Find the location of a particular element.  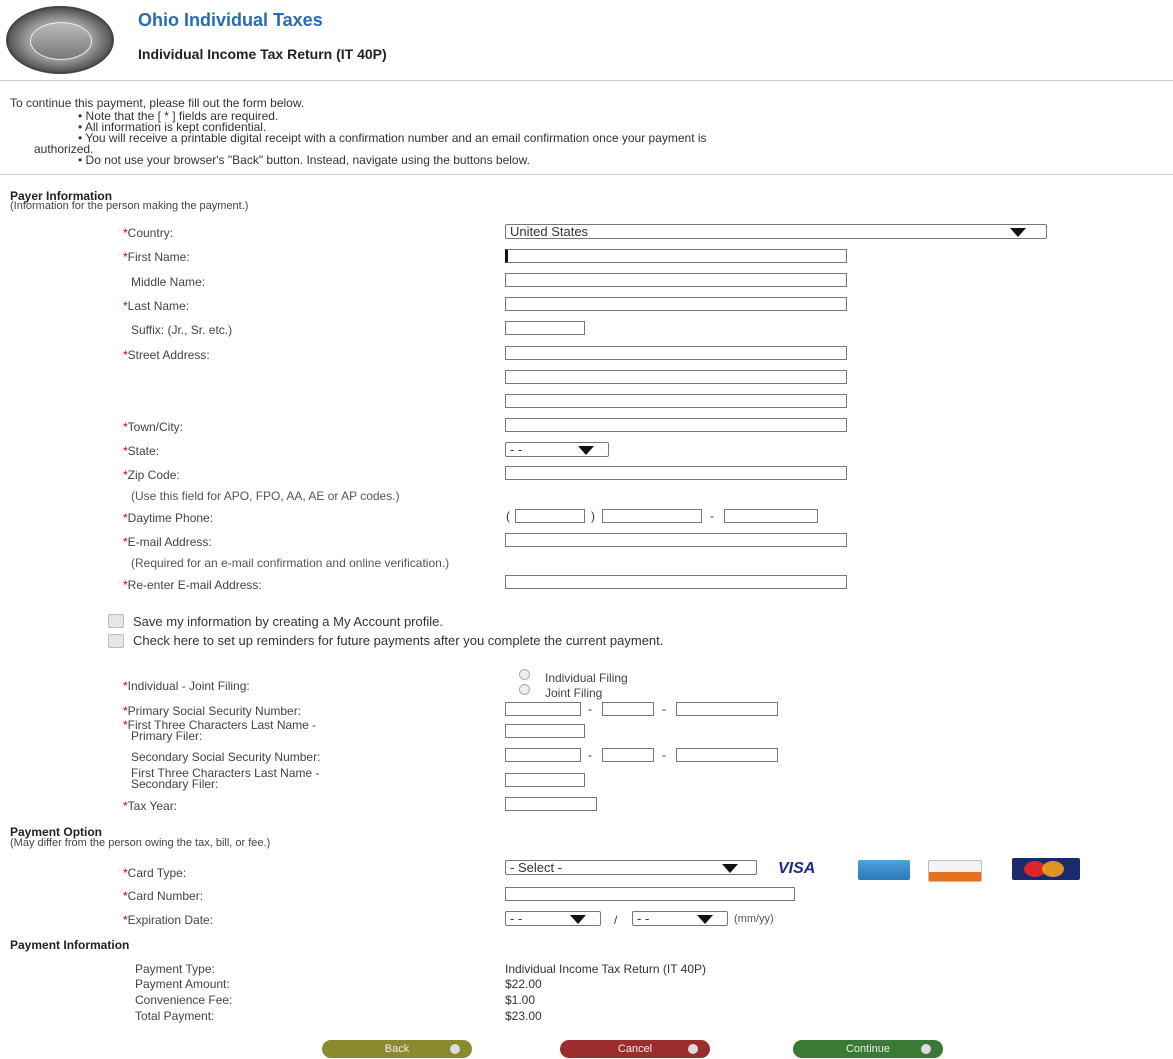

middle-name-input is located at coordinates (676, 280).